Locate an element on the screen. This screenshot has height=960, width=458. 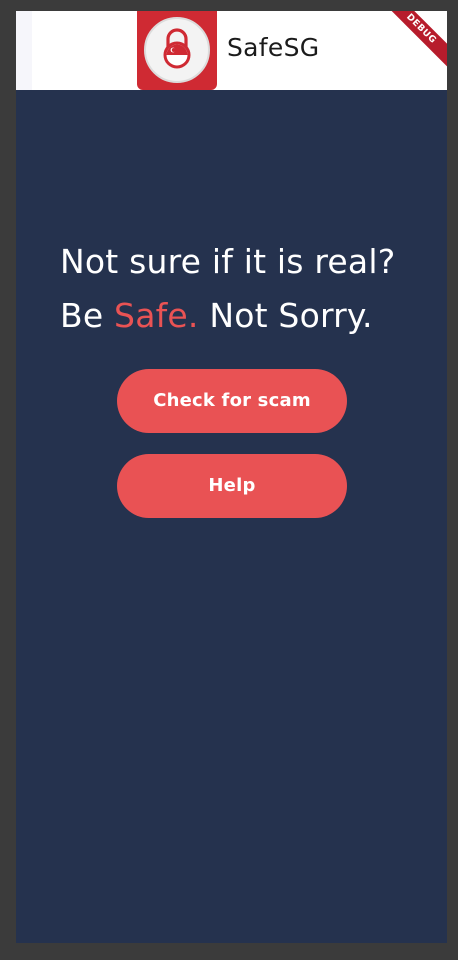
app-bar: SafeSG DEBUG is located at coordinates (231, 50).